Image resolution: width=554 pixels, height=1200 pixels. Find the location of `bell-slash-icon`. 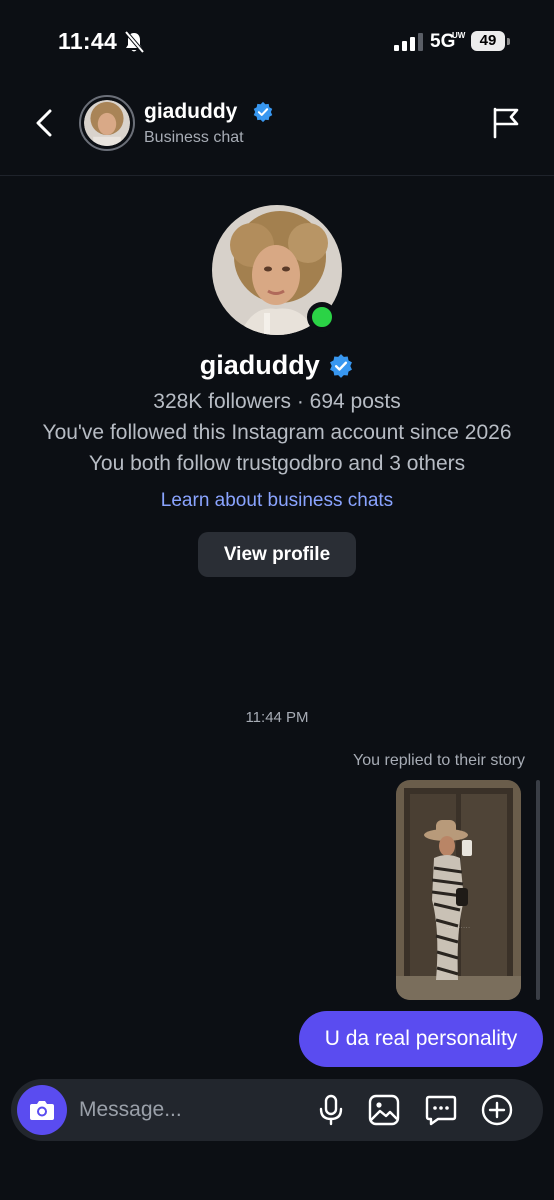

bell-slash-icon is located at coordinates (134, 42).